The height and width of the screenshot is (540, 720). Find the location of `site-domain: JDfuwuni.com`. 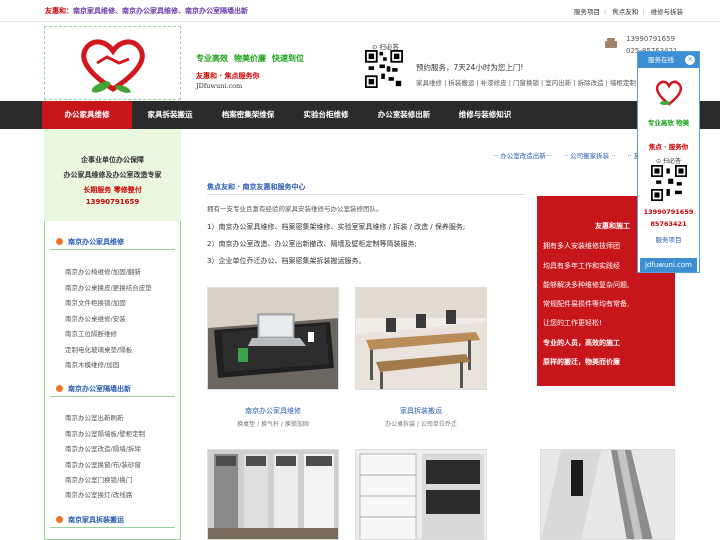

site-domain: JDfuwuni.com is located at coordinates (219, 86).